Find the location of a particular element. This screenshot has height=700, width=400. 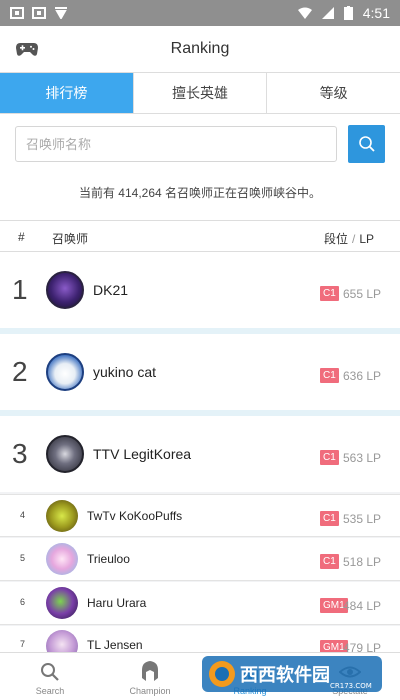

summoner-name: Trieuloo is located at coordinates (108, 559).